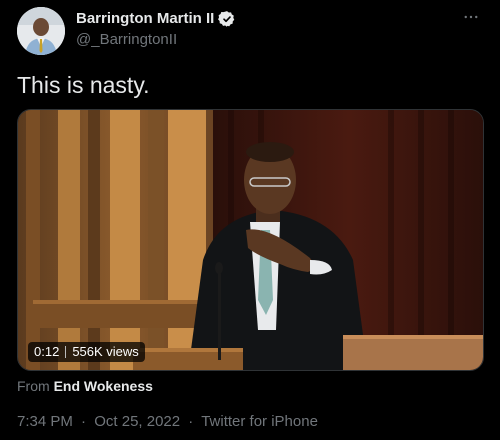  What do you see at coordinates (103, 386) in the screenshot?
I see `source-account-link: End Wokeness` at bounding box center [103, 386].